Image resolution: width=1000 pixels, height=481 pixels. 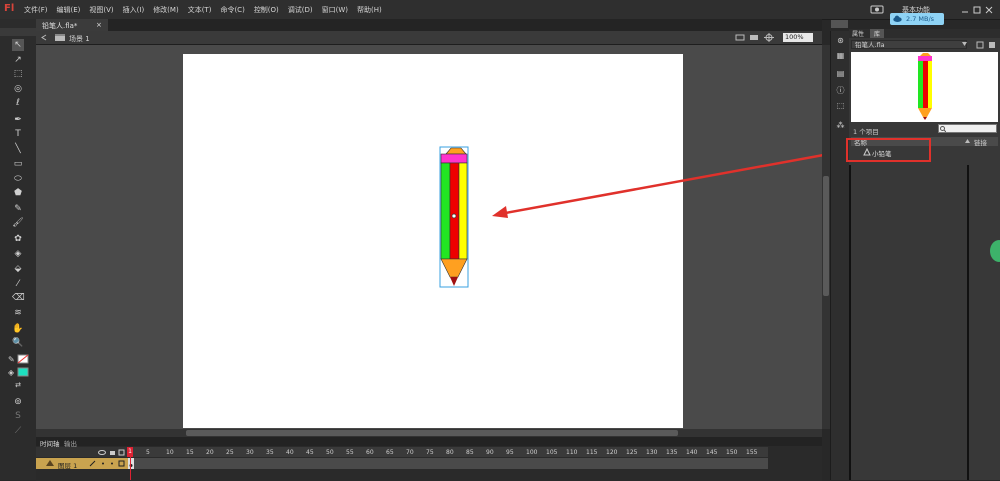 What do you see at coordinates (964, 44) in the screenshot?
I see `chevron-down-icon` at bounding box center [964, 44].